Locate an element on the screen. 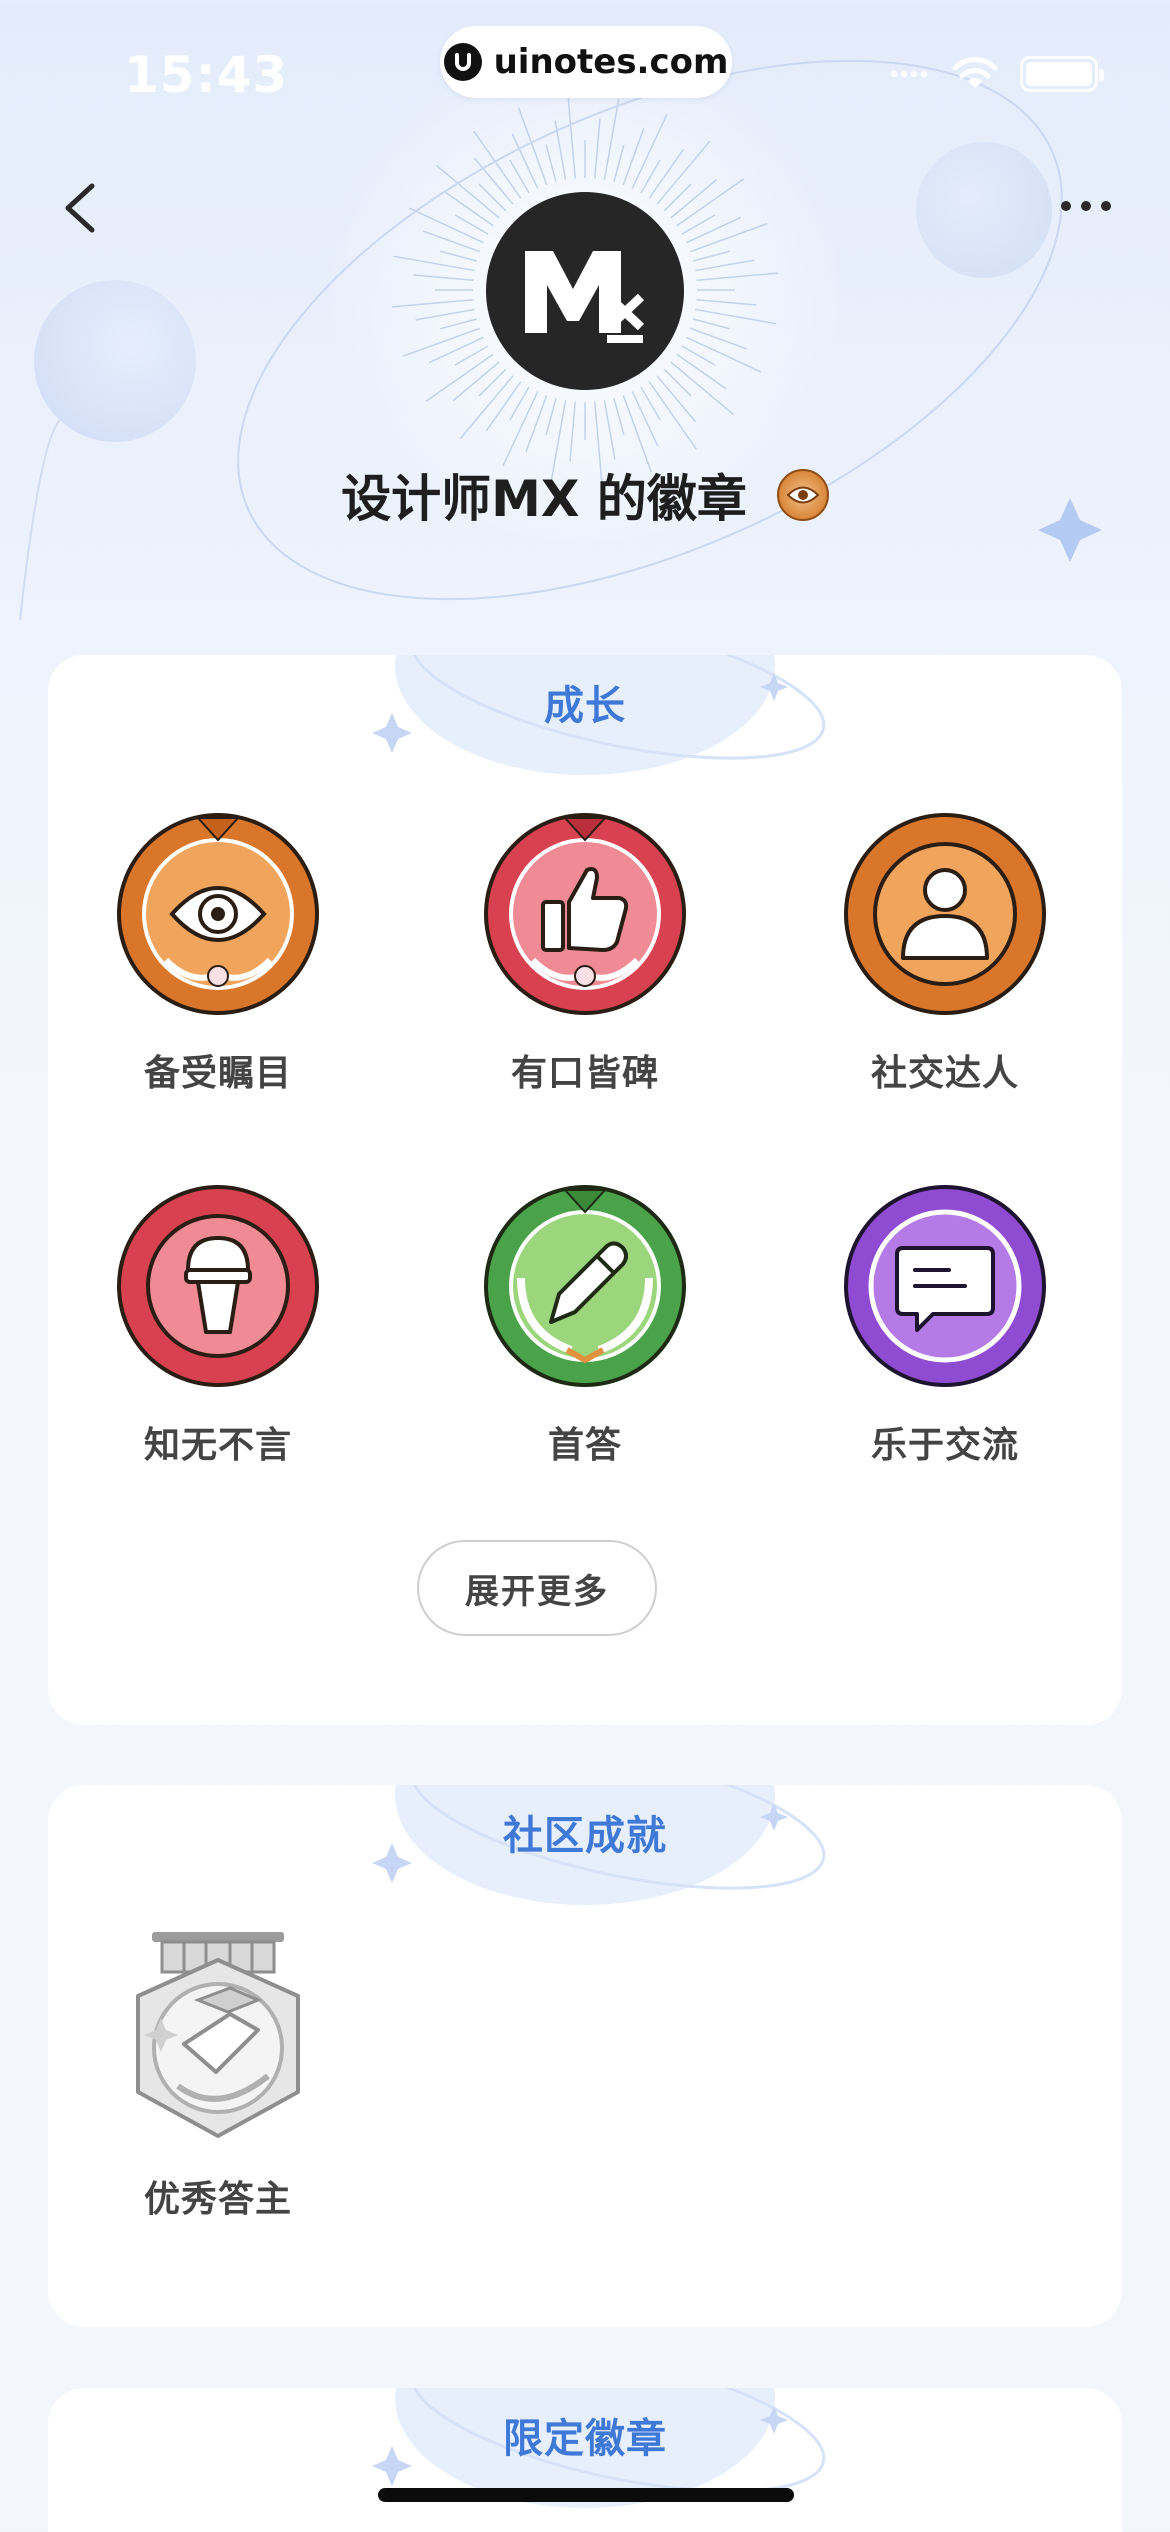 This screenshot has width=1170, height=2532. page-title: 设计师MX 的徽章 is located at coordinates (544, 499).